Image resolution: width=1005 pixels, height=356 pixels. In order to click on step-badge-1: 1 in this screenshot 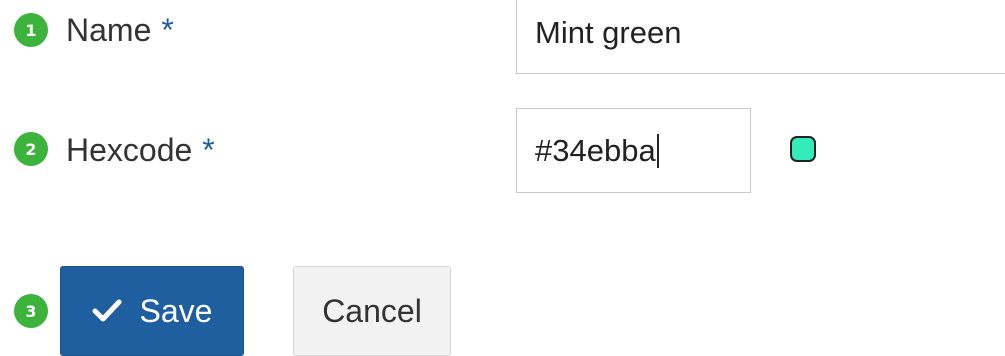, I will do `click(31, 30)`.